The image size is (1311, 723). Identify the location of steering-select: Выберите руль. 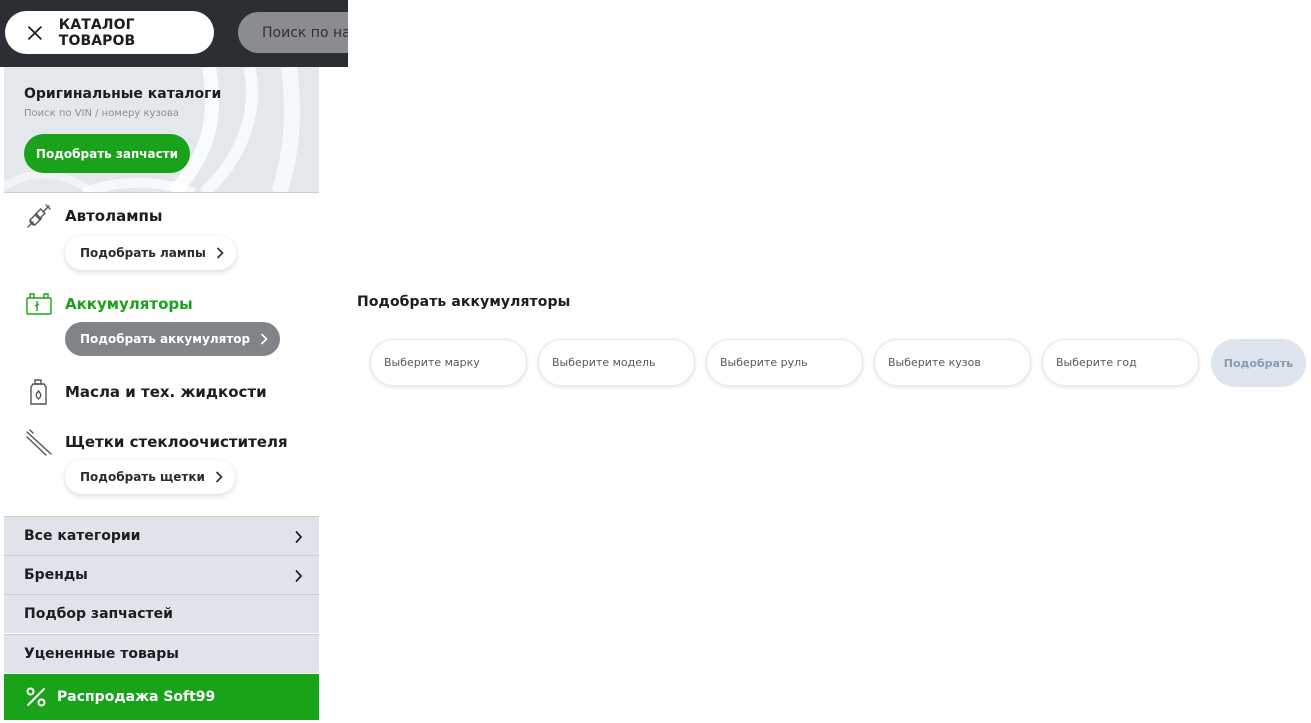
(784, 362).